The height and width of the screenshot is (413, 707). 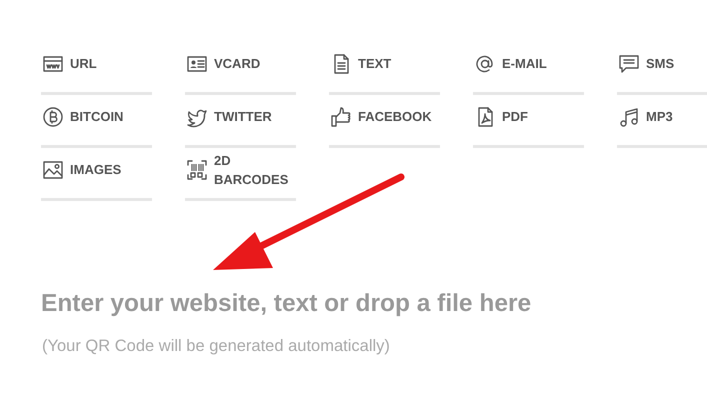 I want to click on hint-text: (Your QR Code will be generated automatically), so click(x=216, y=346).